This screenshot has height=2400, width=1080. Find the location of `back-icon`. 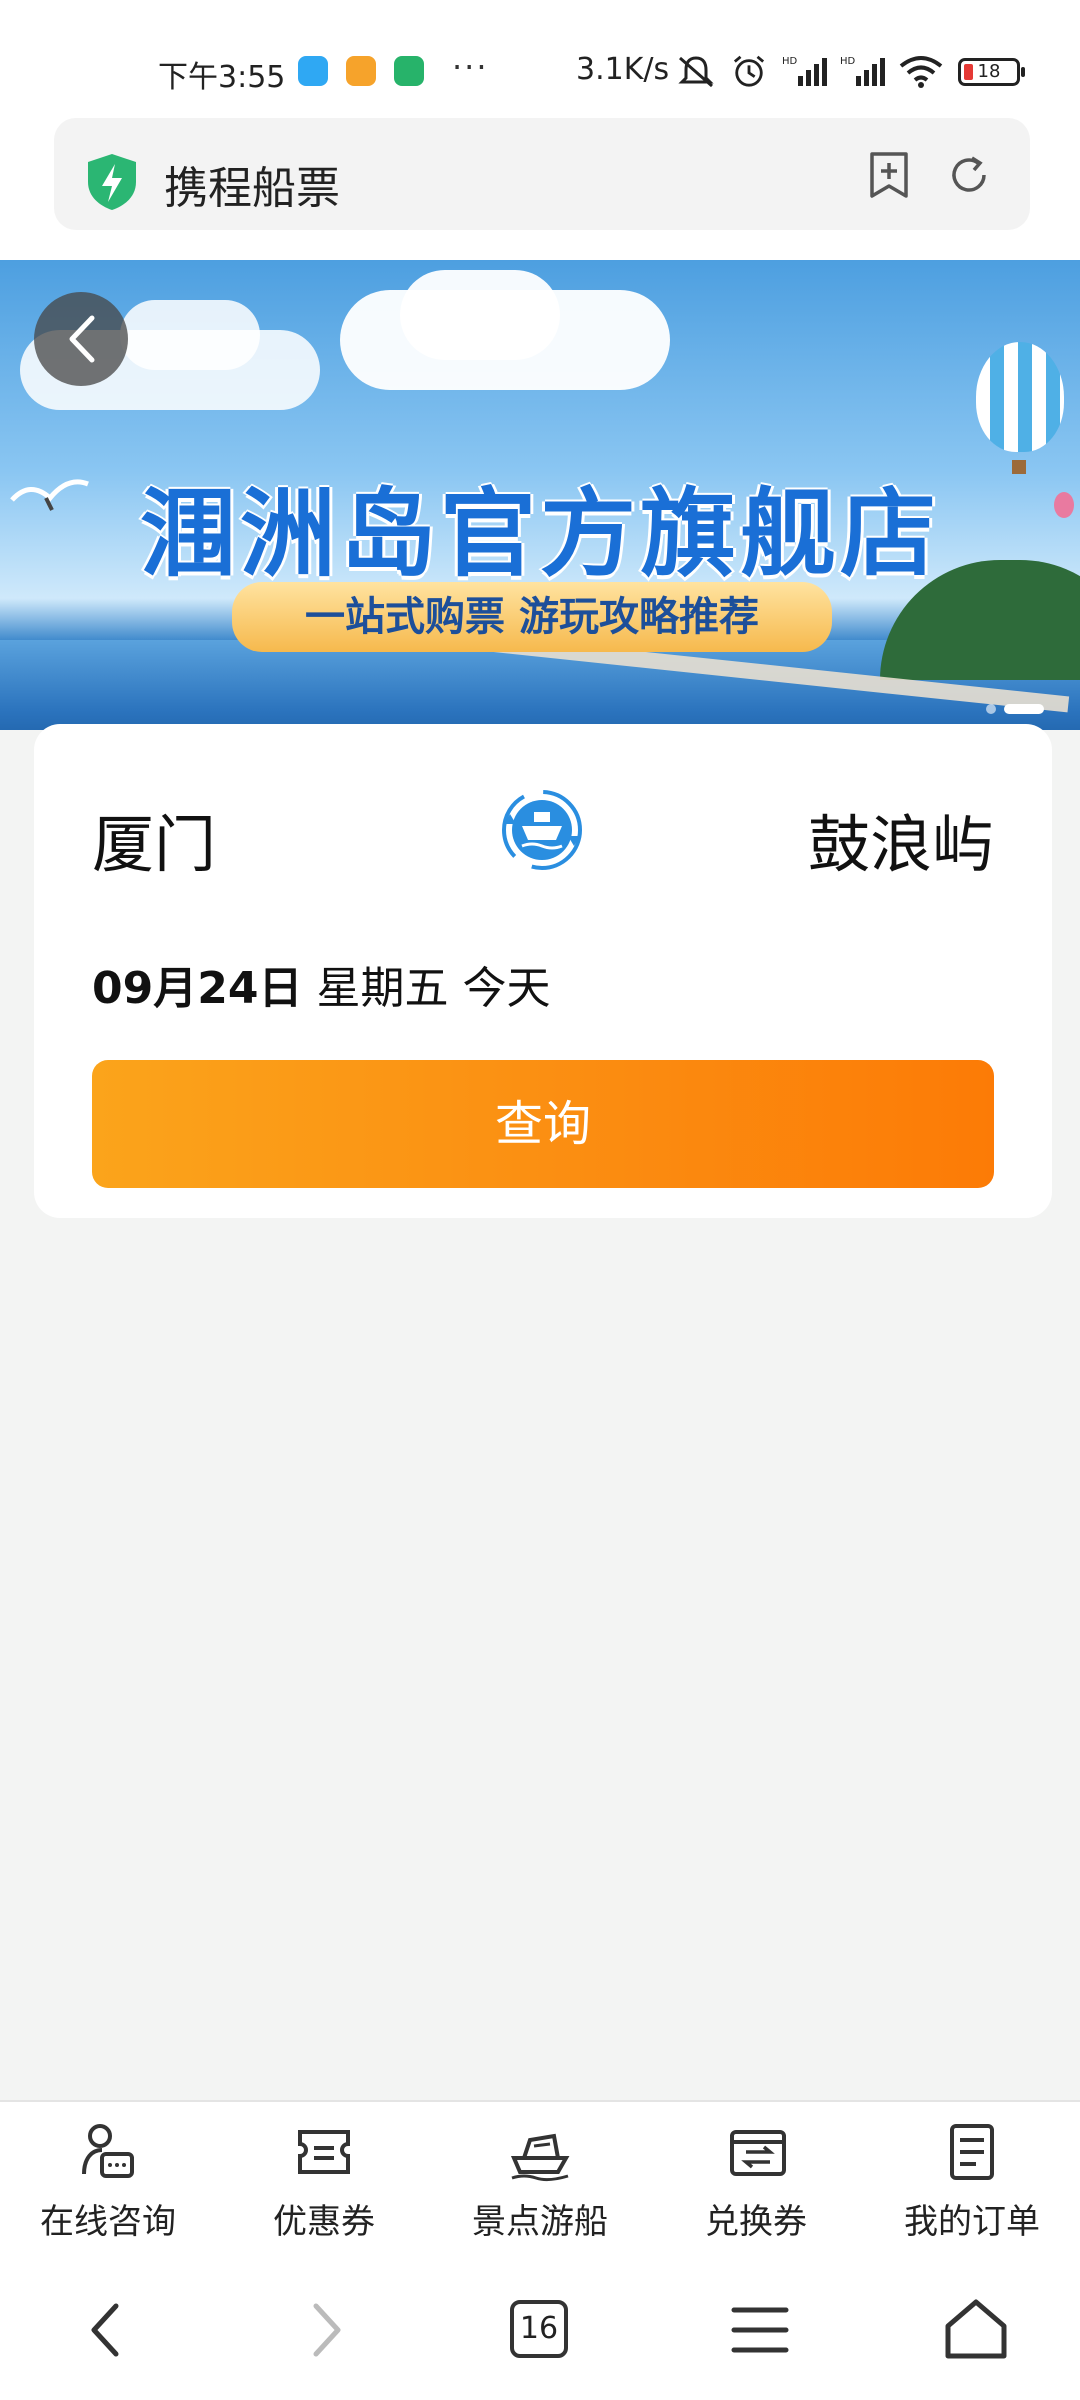

back-icon is located at coordinates (106, 2330).